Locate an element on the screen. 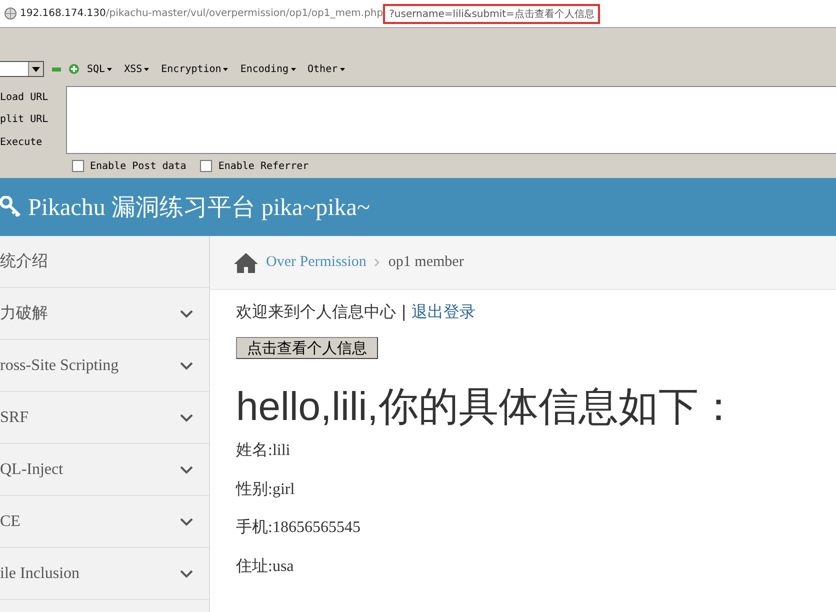 The image size is (836, 612). breadcrumb-current: op1 member is located at coordinates (426, 262).